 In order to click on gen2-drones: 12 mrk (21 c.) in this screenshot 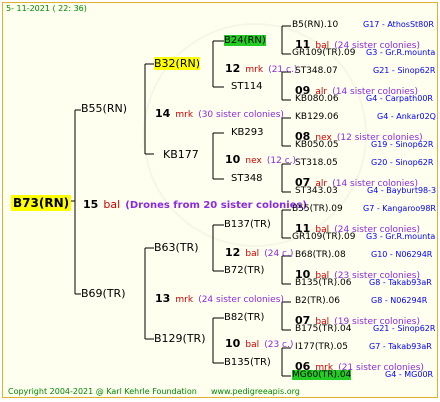, I will do `click(261, 67)`.